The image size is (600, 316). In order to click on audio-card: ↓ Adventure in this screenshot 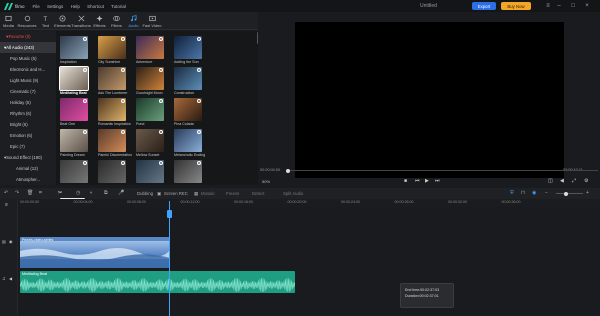, I will do `click(150, 51)`.